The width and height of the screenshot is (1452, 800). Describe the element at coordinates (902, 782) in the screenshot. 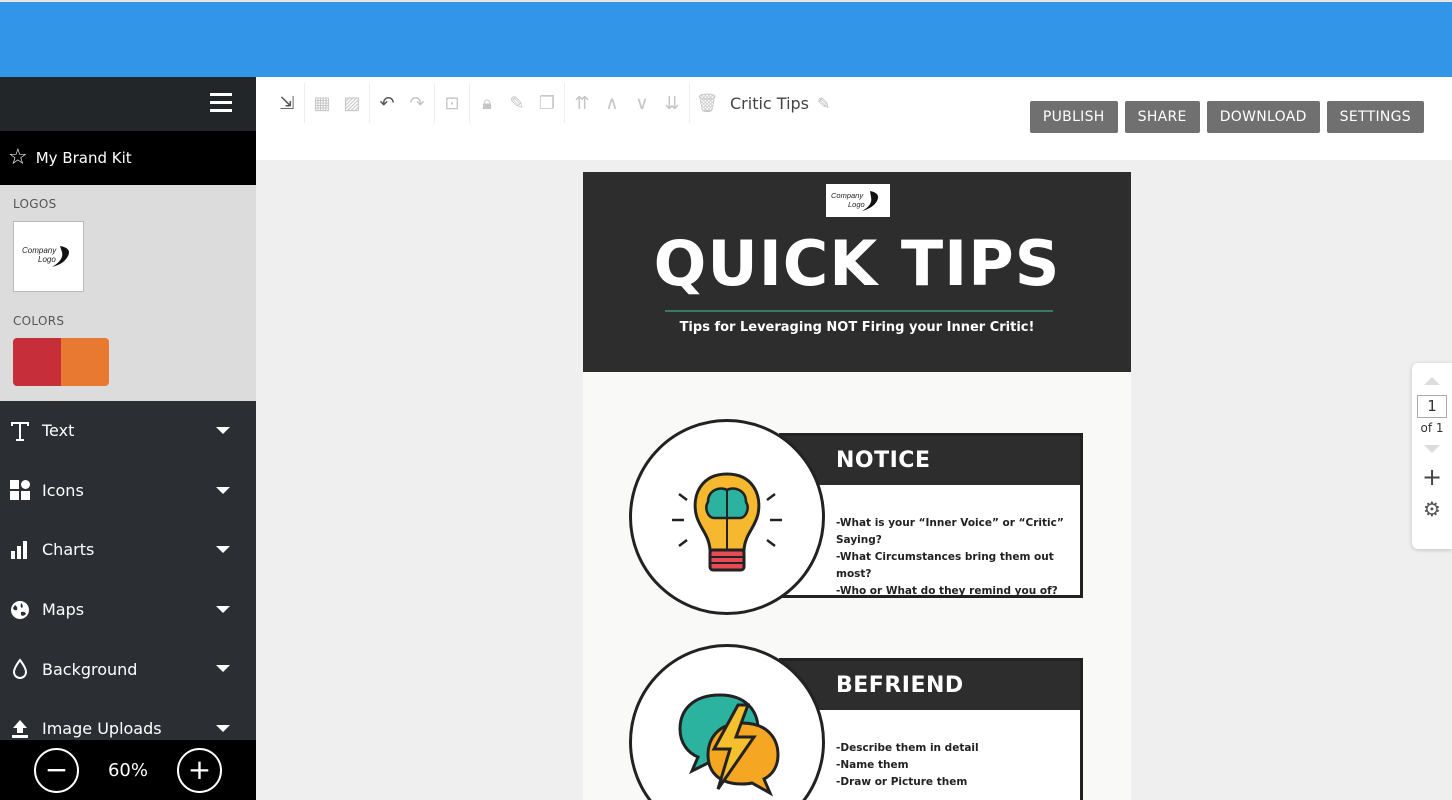

I see `section-line: -Draw or Picture them` at that location.